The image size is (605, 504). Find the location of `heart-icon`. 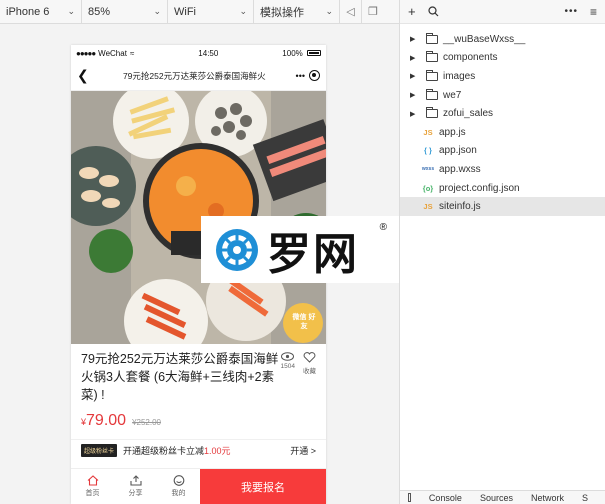

heart-icon is located at coordinates (309, 357).